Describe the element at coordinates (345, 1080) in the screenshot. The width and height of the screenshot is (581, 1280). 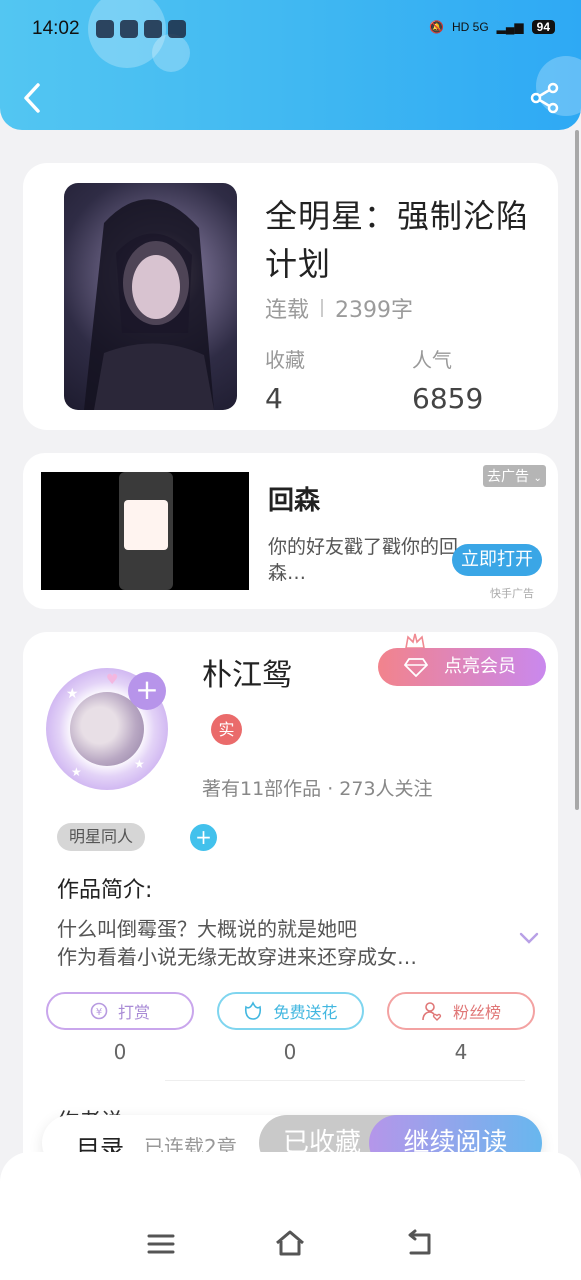
I see `section-divider` at that location.